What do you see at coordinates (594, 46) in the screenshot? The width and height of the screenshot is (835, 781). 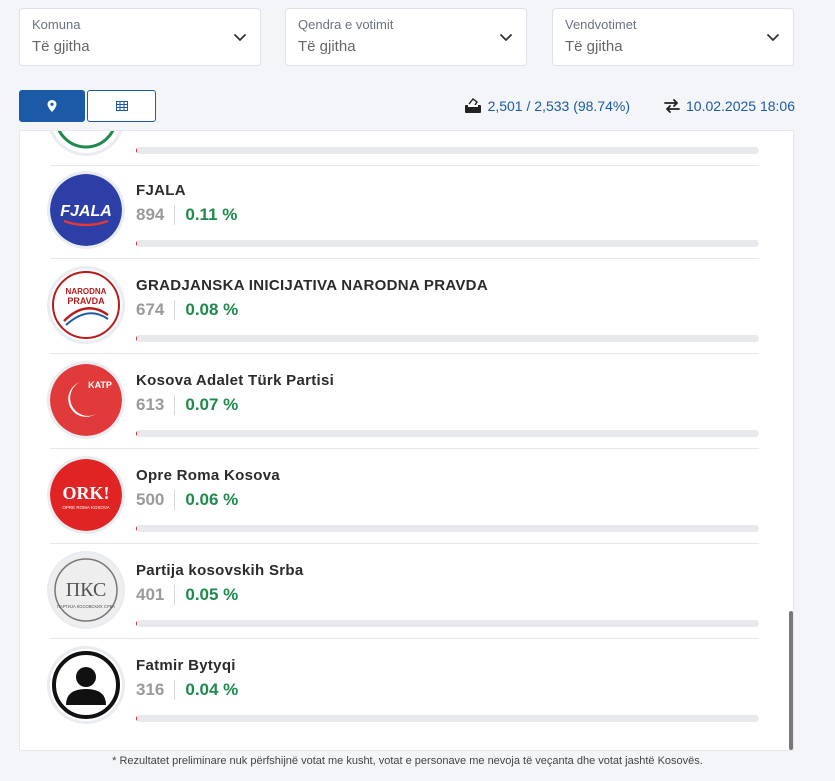 I see `polling-station-value: Të gjitha` at bounding box center [594, 46].